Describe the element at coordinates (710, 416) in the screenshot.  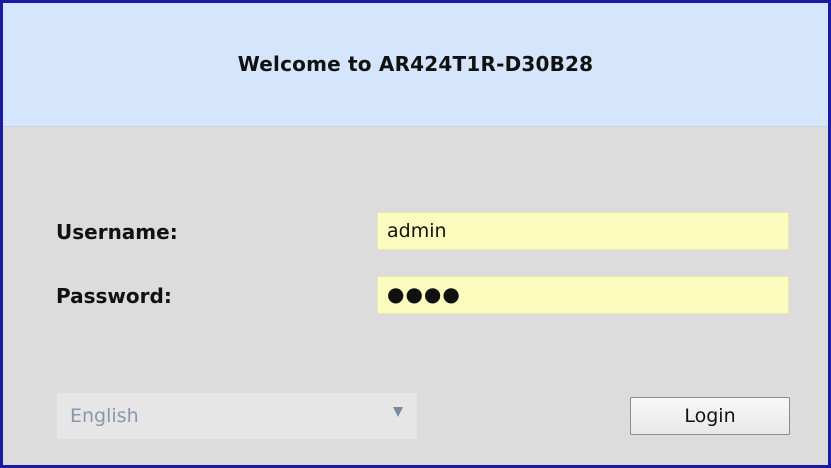
I see `login-button: Login` at that location.